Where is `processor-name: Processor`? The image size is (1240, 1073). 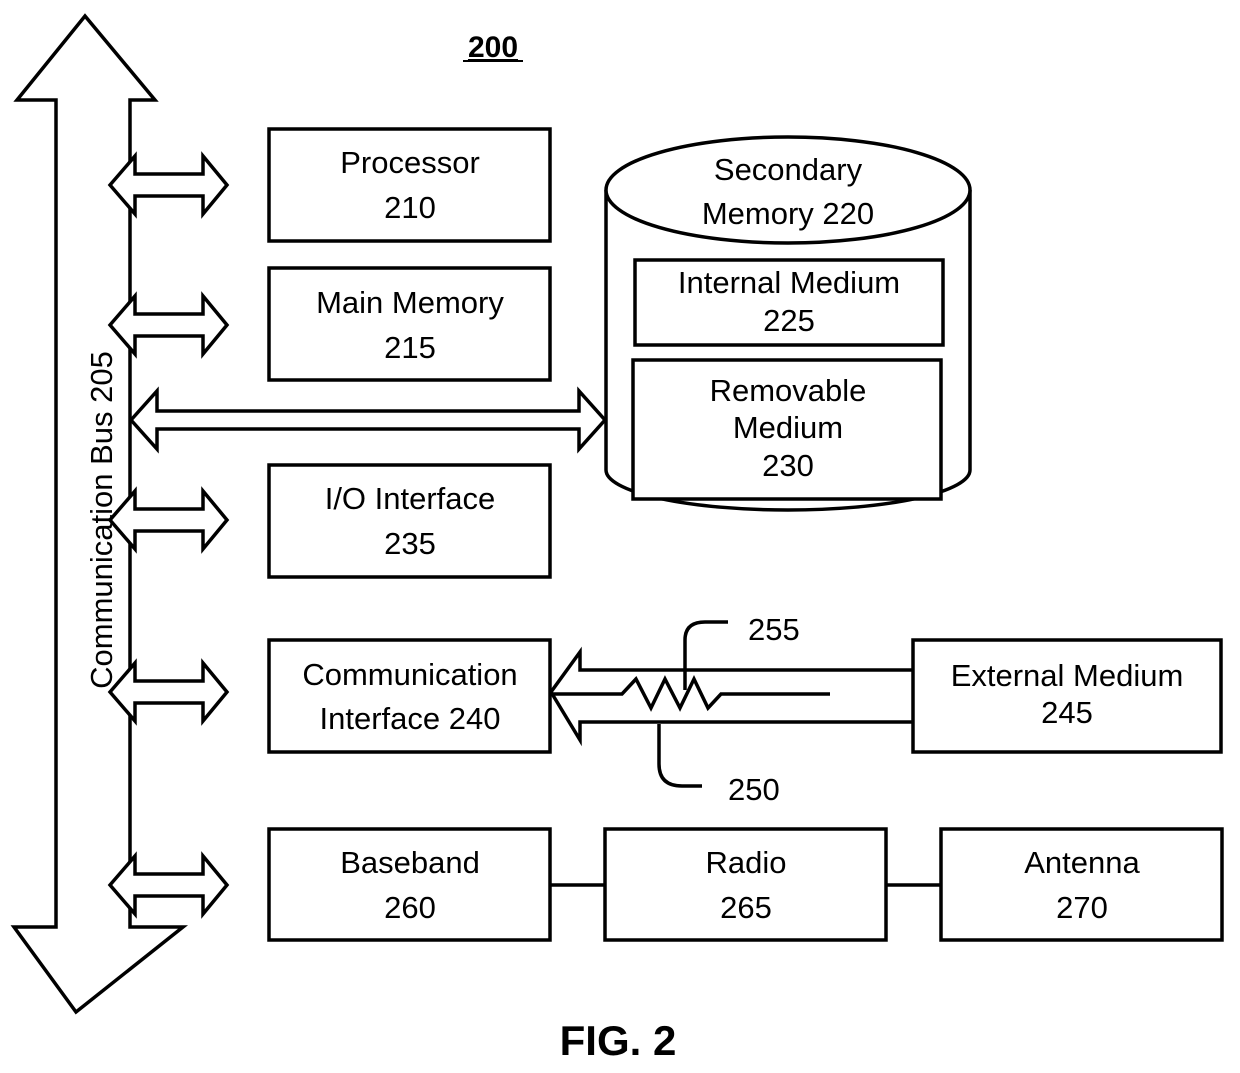 processor-name: Processor is located at coordinates (410, 162).